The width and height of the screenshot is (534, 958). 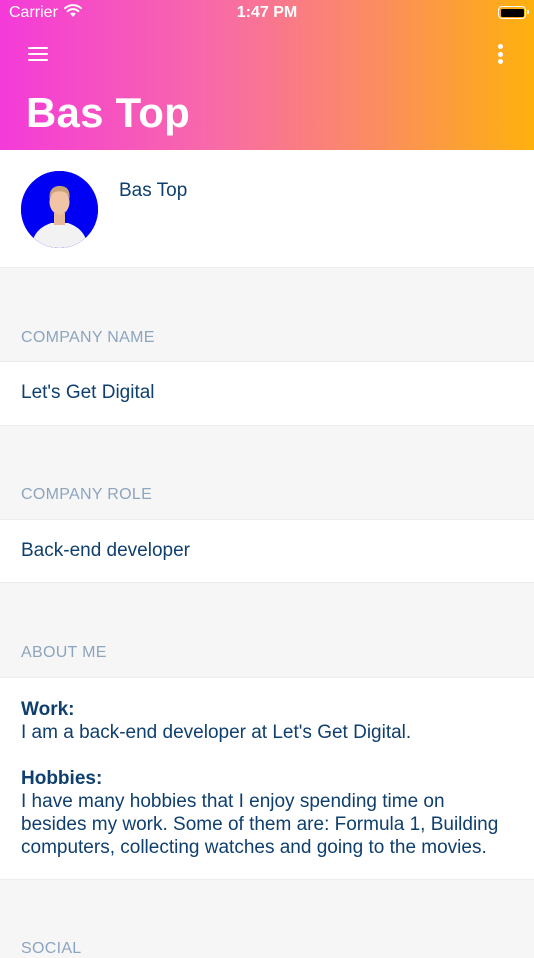 I want to click on hobbies-heading: Hobbies:, so click(x=62, y=778).